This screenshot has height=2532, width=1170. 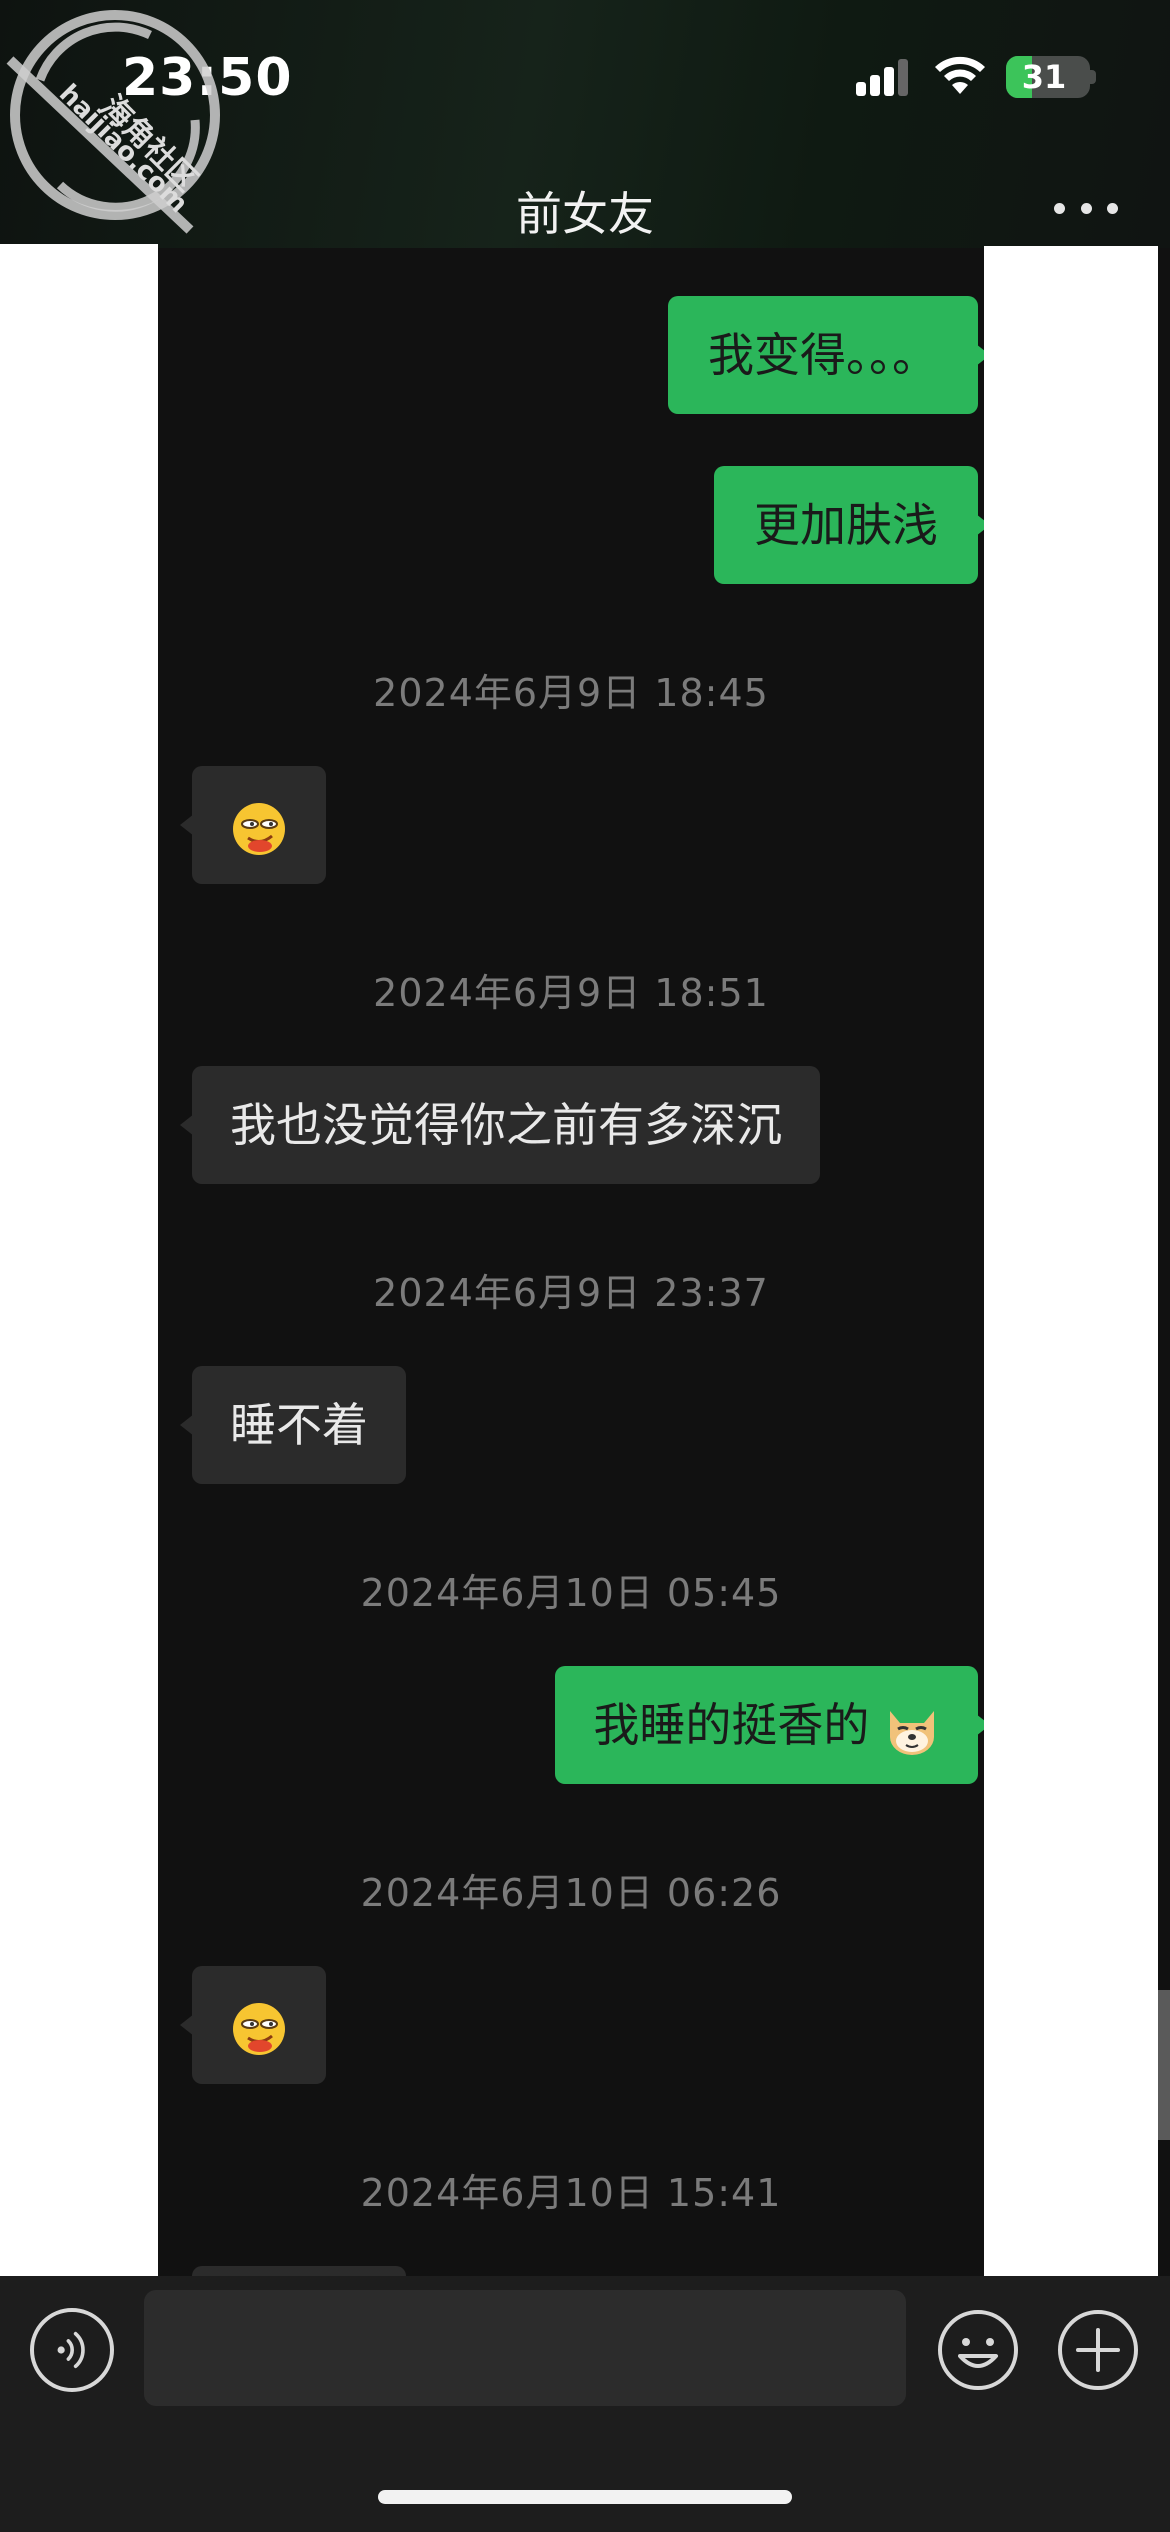 I want to click on message-timestamp: 2024年6月9日 23:37, so click(x=571, y=1293).